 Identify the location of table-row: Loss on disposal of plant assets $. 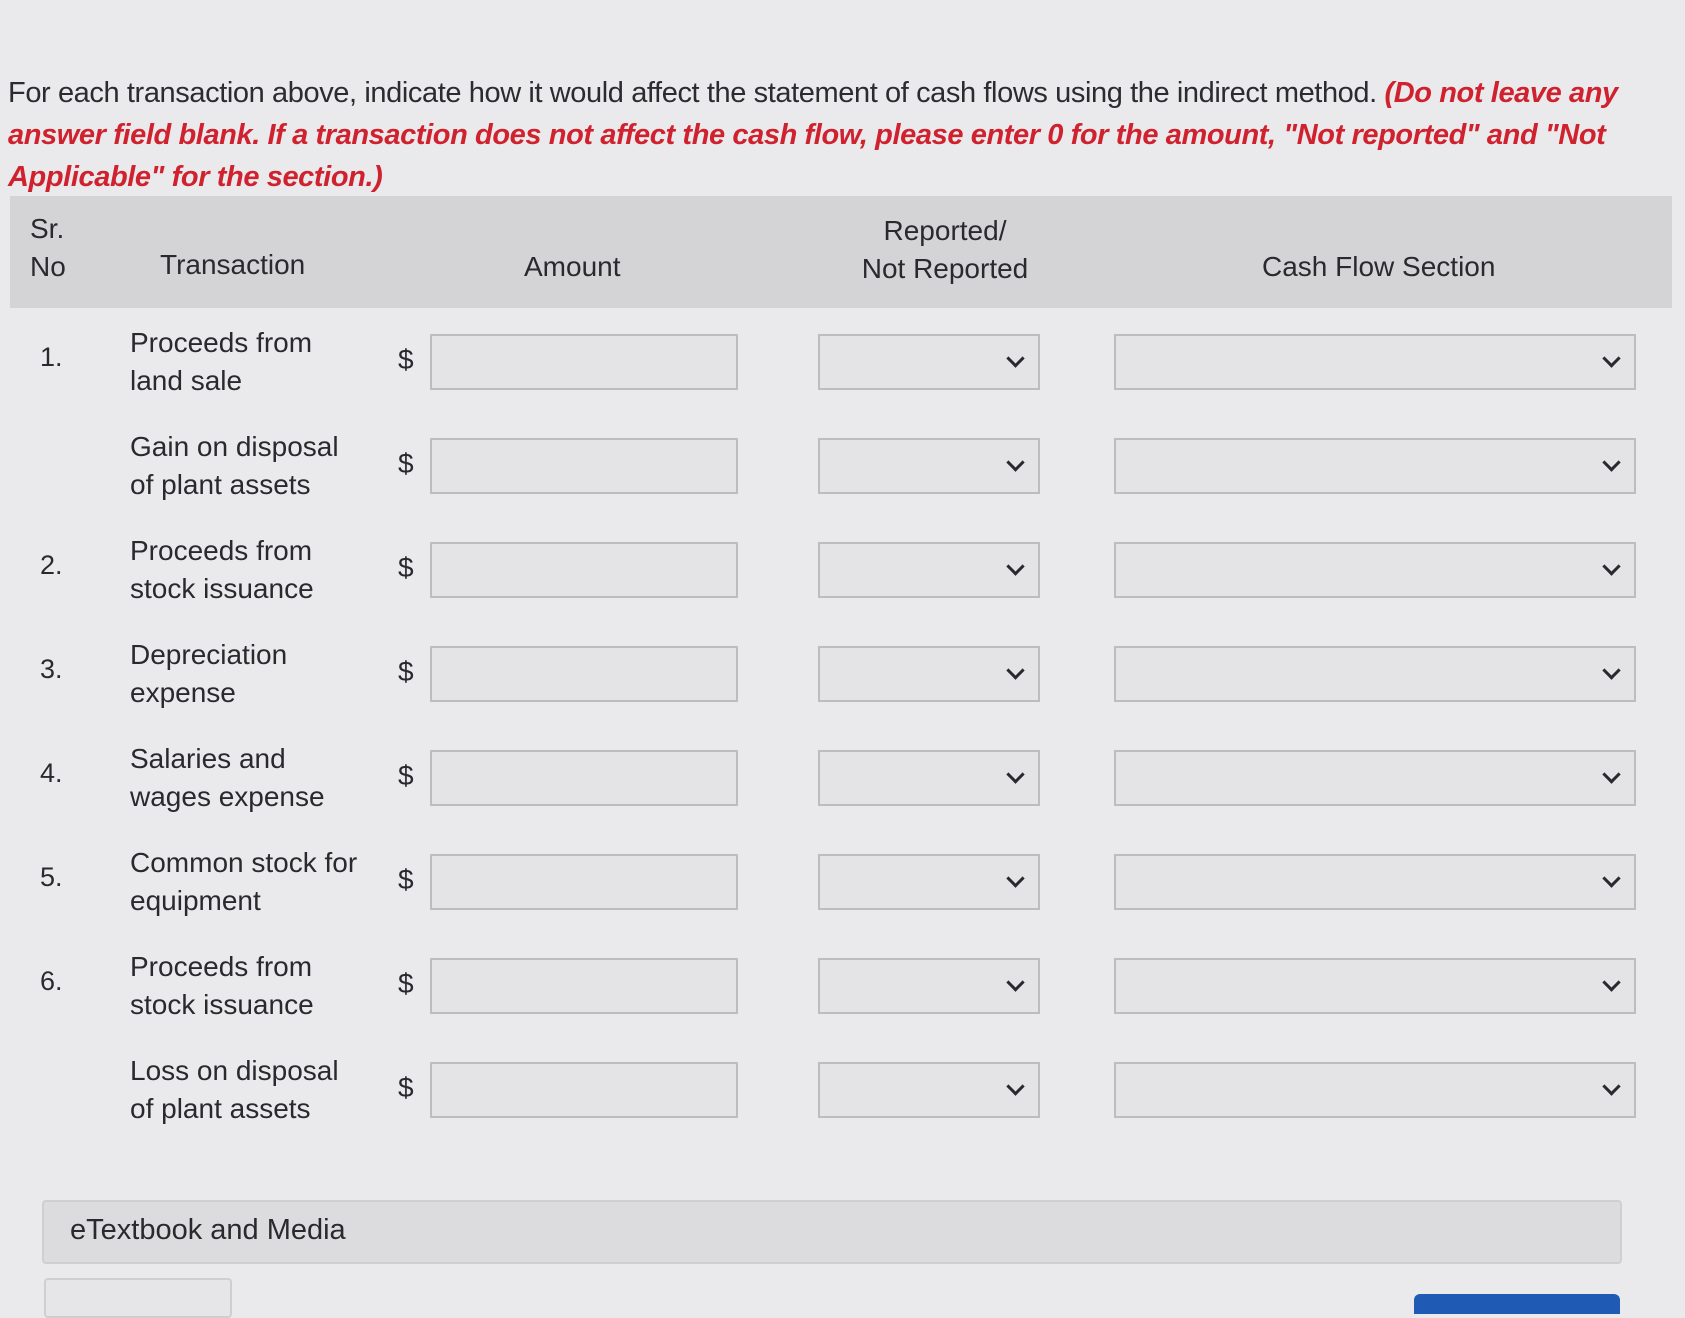
(841, 1088).